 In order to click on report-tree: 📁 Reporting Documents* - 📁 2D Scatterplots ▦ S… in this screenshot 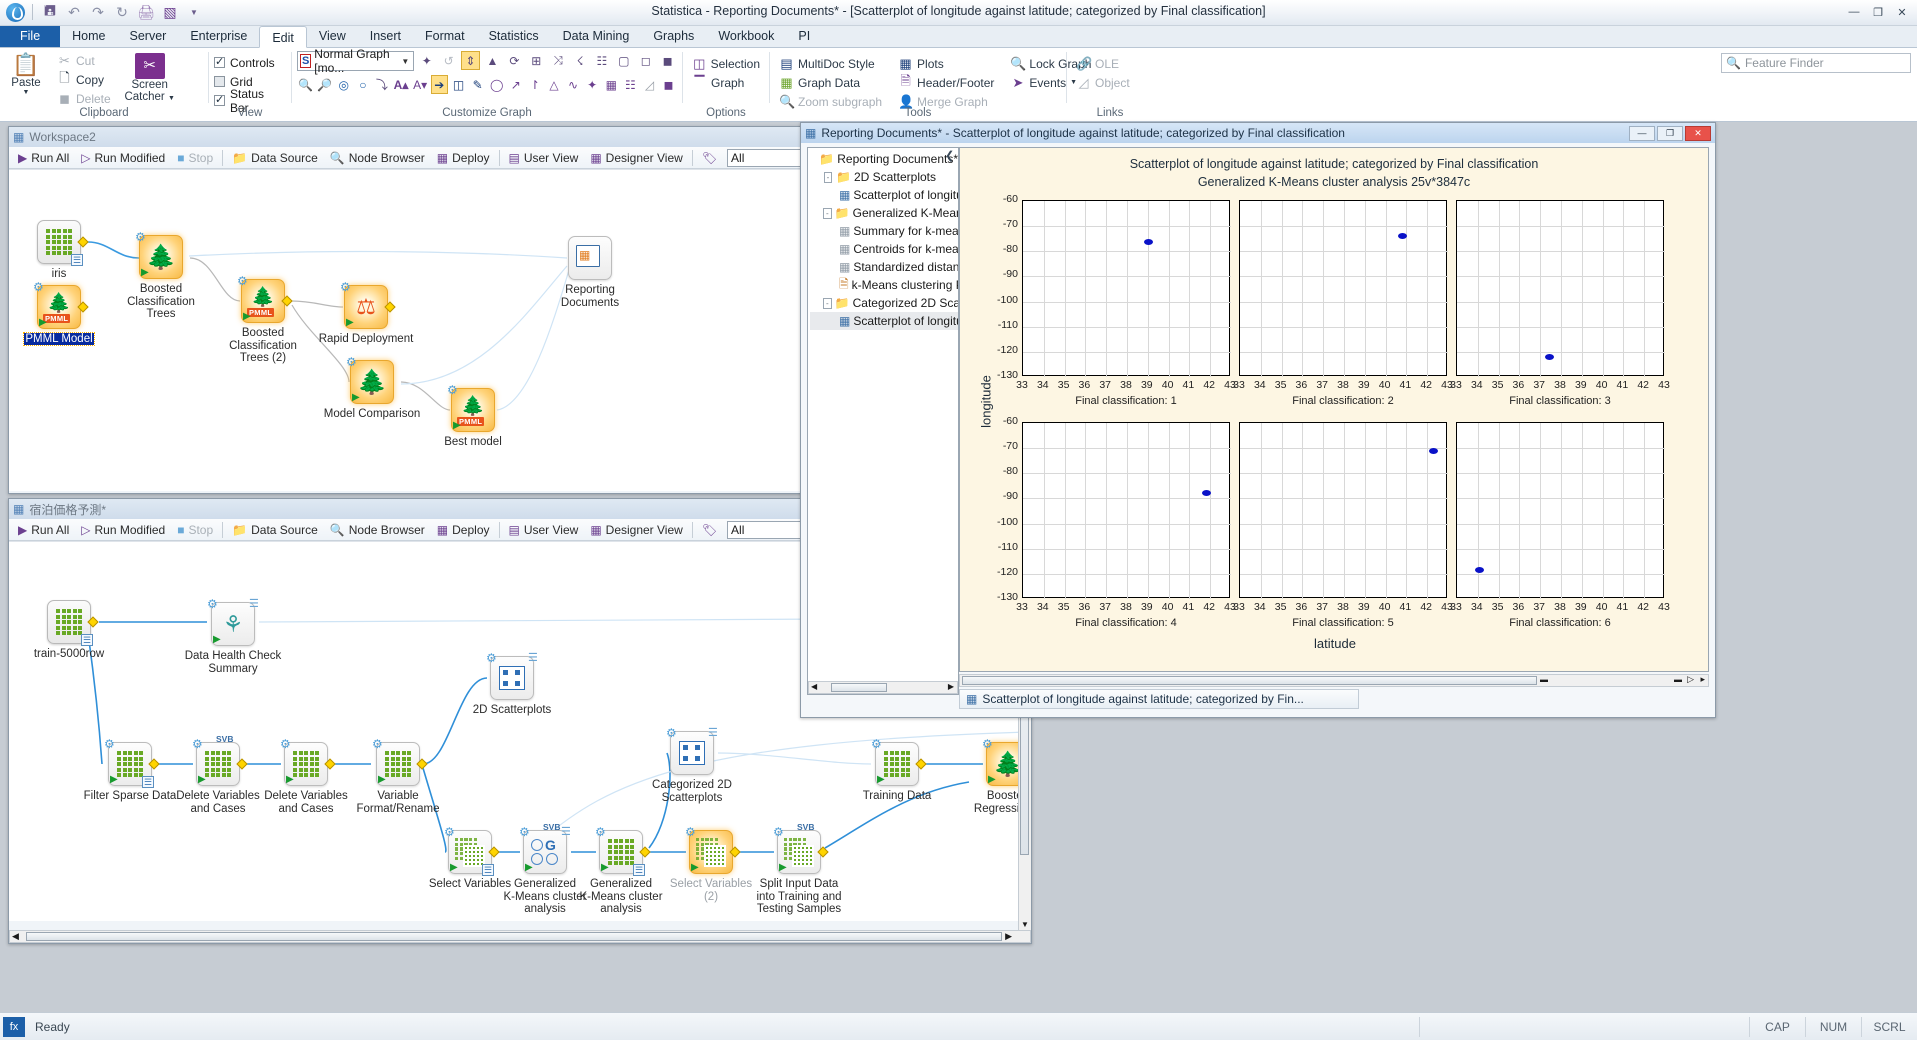, I will do `click(883, 421)`.